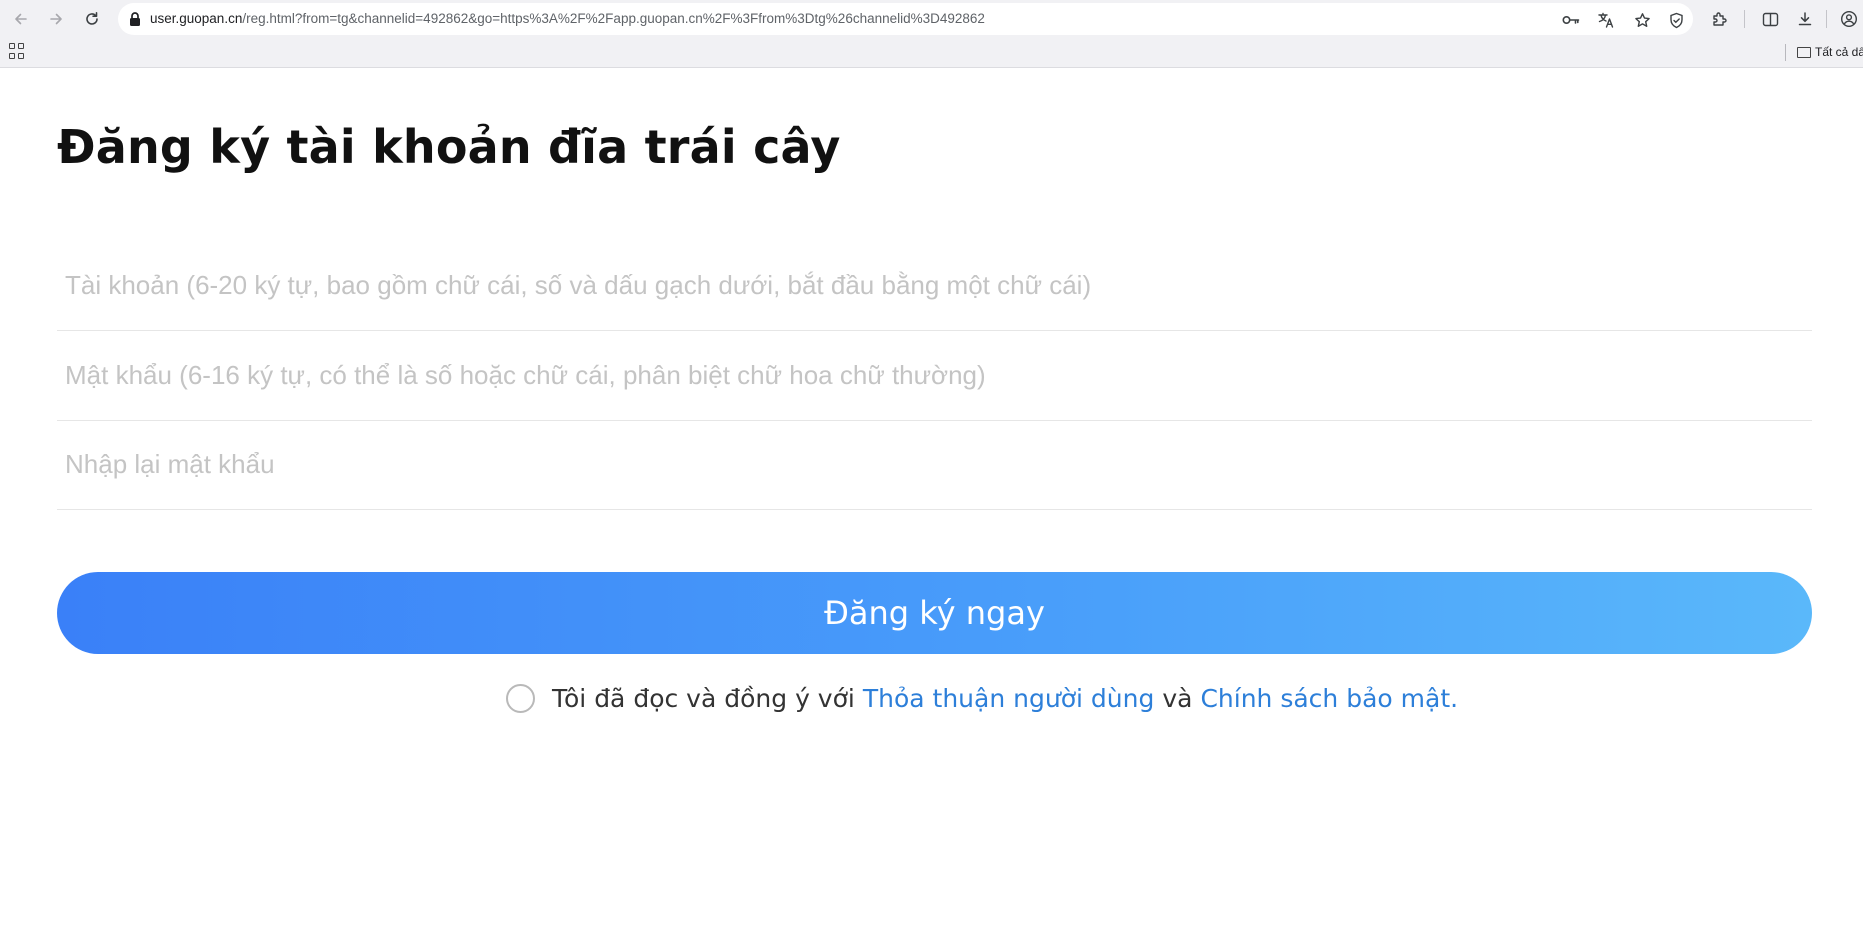 This screenshot has width=1863, height=927. I want to click on page-title: Đăng ký tài khoản đĩa trái cây, so click(449, 147).